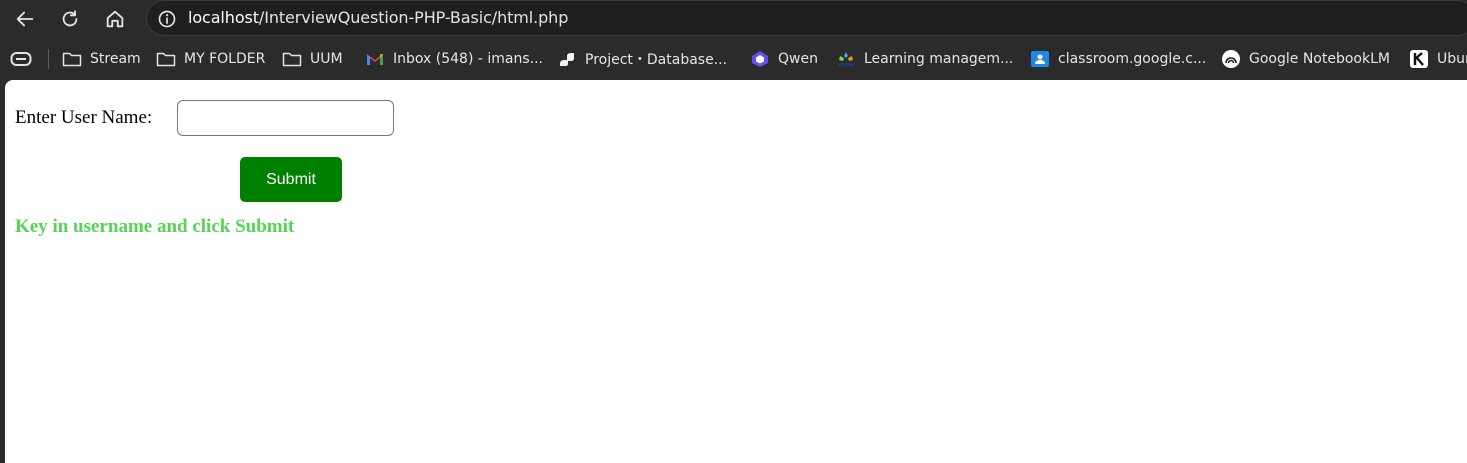 The image size is (1467, 463). I want to click on bookmark-uum: UUM, so click(312, 59).